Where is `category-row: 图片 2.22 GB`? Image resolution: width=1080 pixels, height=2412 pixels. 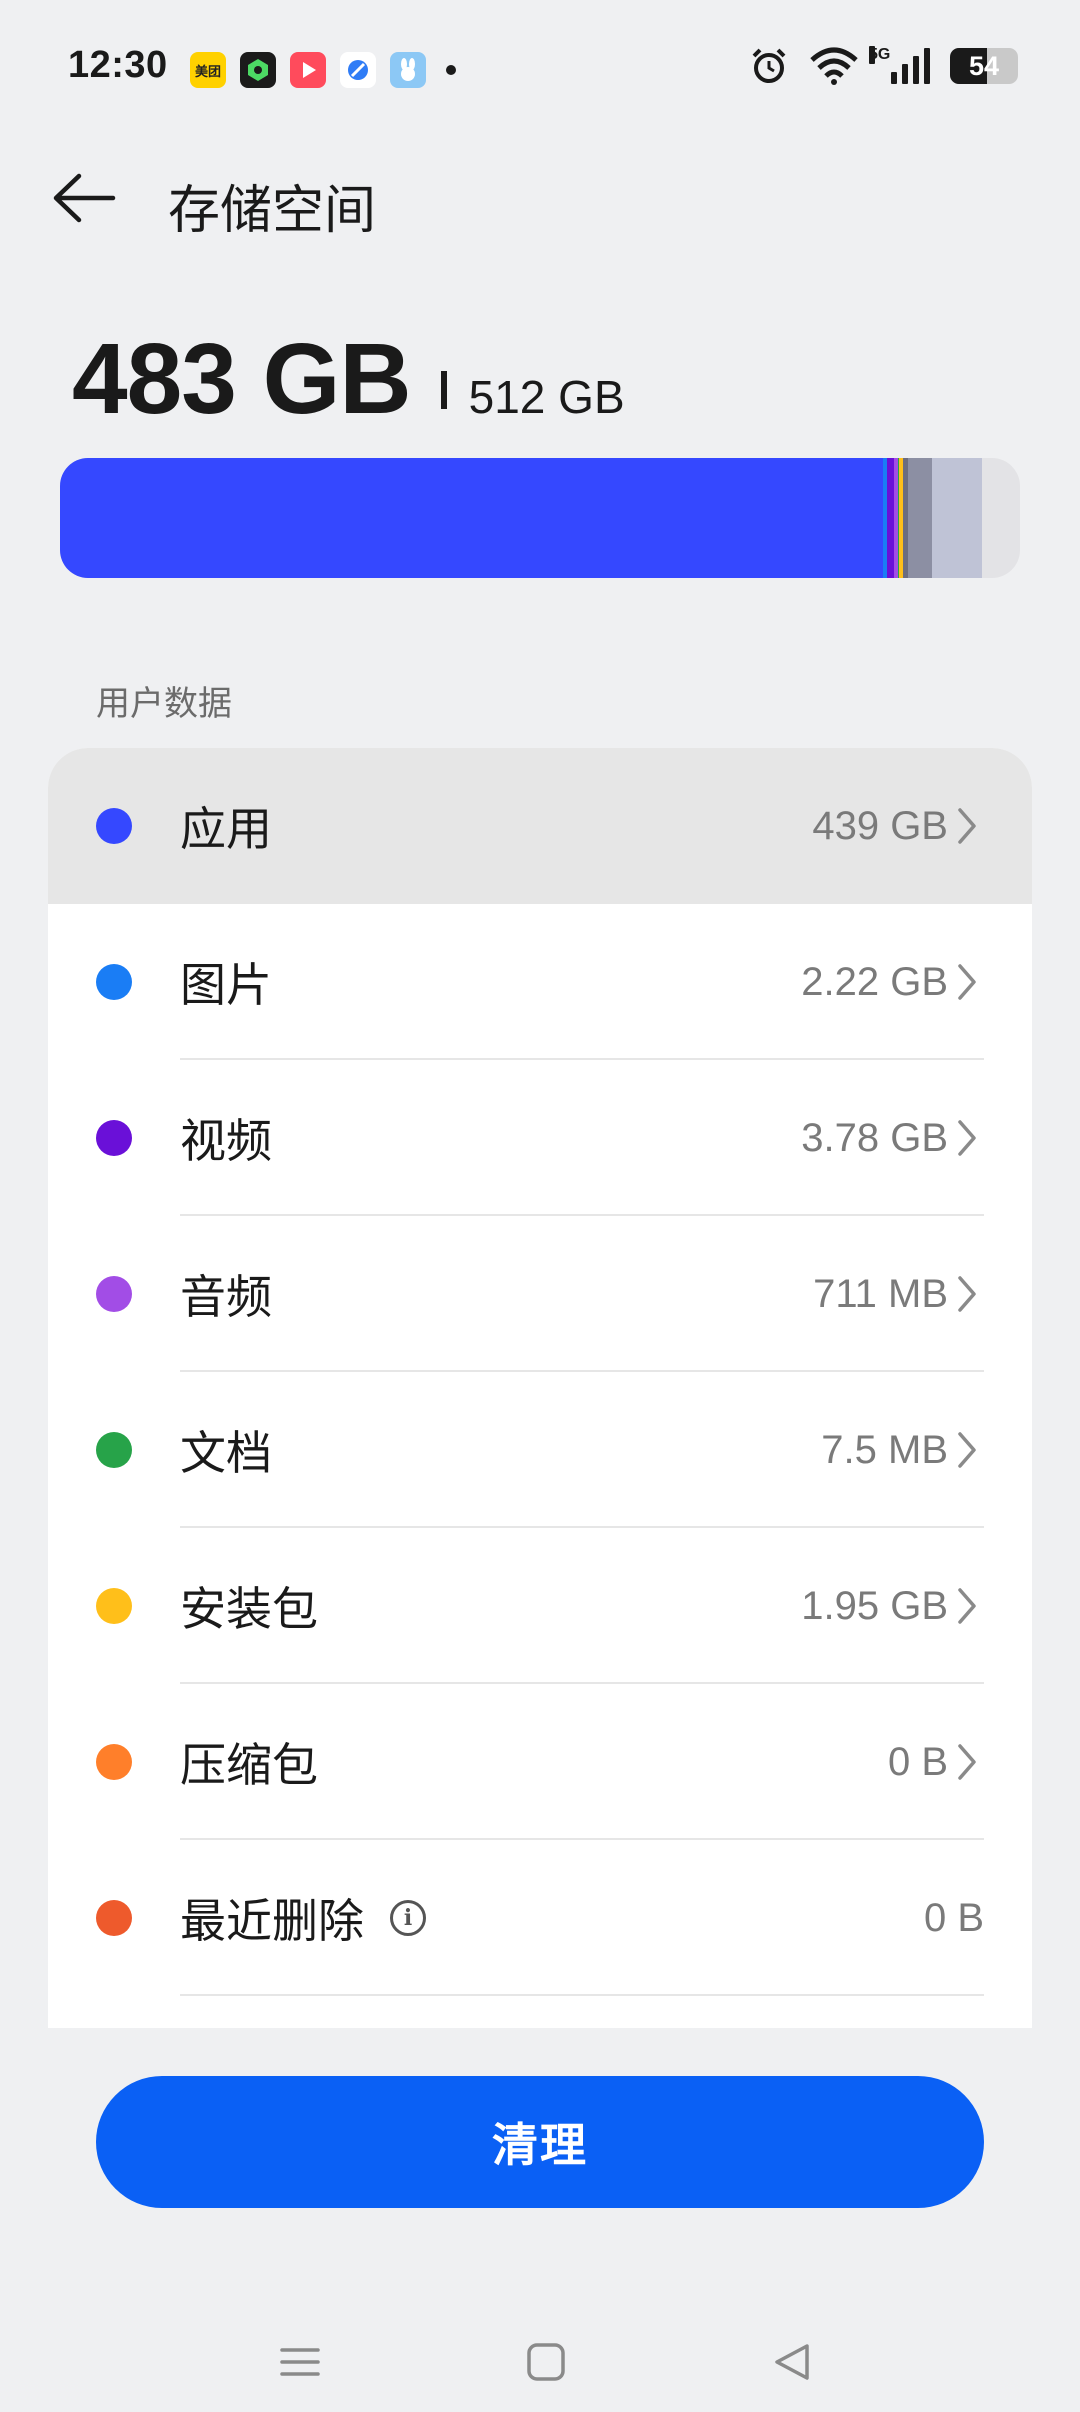
category-row: 图片 2.22 GB is located at coordinates (540, 982).